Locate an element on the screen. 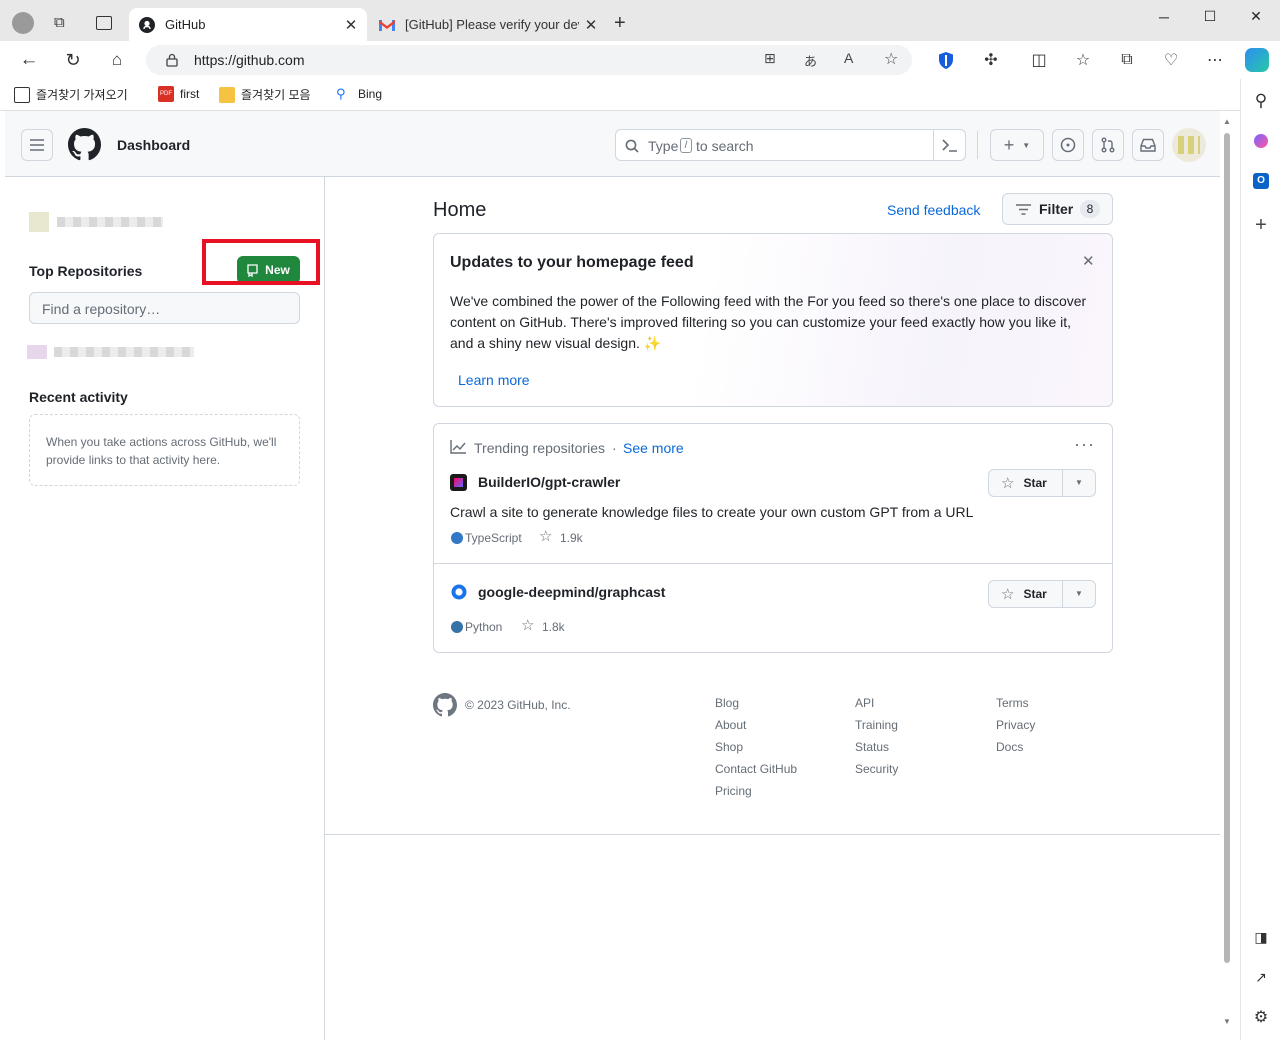 This screenshot has width=1280, height=1040. bitwarden-shield-icon is located at coordinates (946, 60).